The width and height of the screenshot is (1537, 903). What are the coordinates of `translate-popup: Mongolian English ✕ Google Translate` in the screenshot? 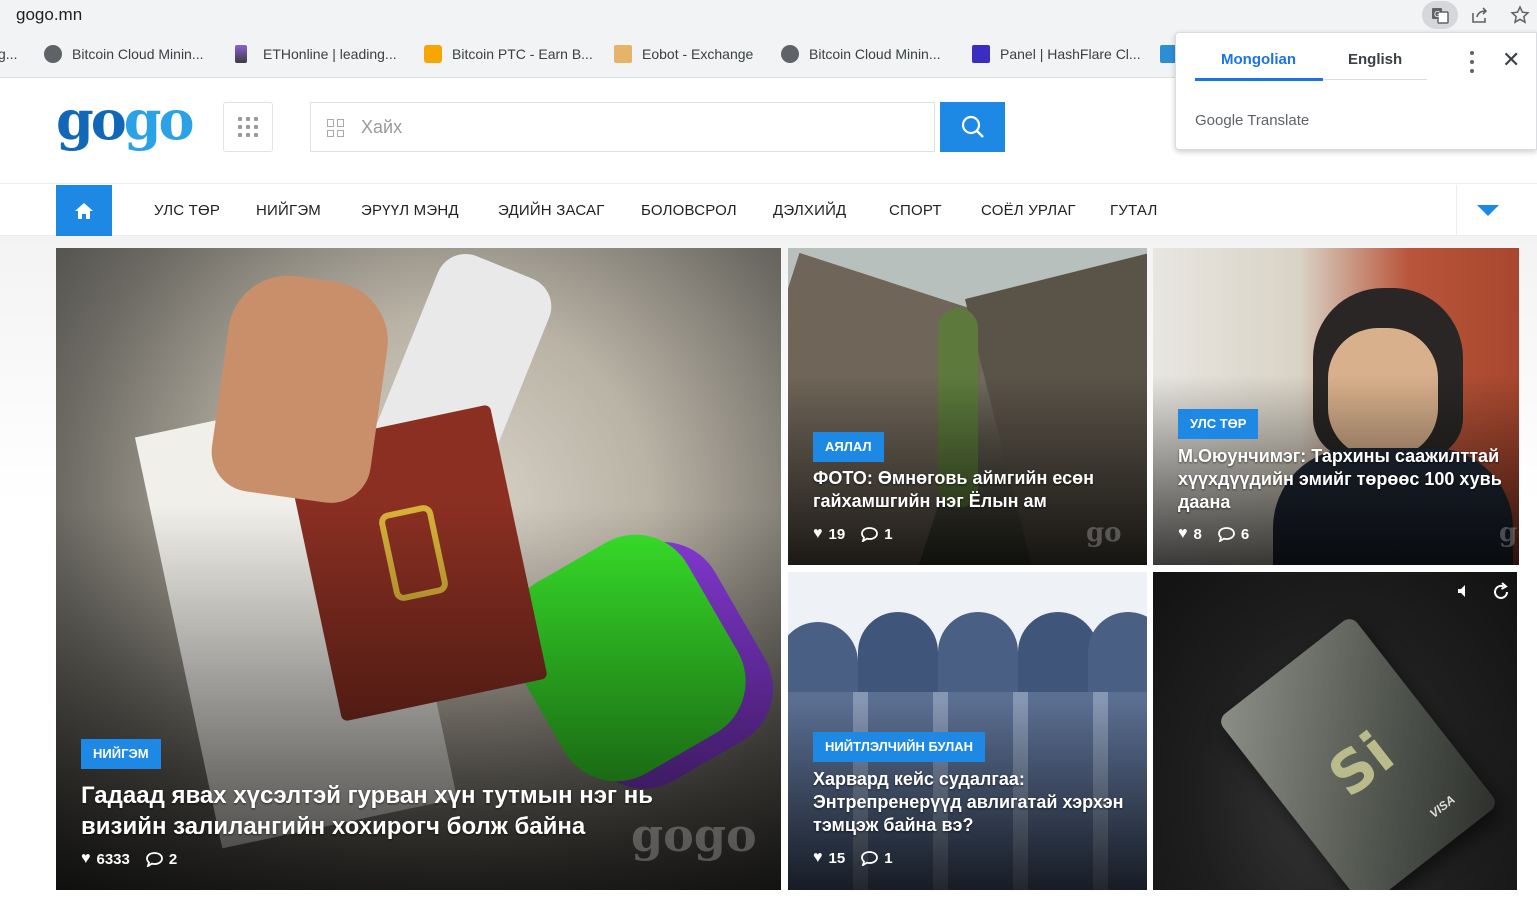 It's located at (1356, 91).